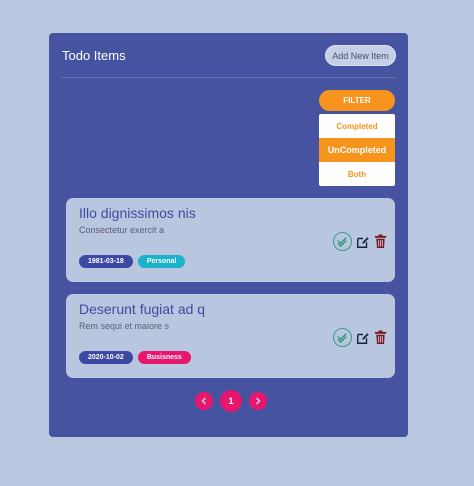 This screenshot has height=486, width=474. Describe the element at coordinates (94, 55) in the screenshot. I see `page-title: Todo Items` at that location.